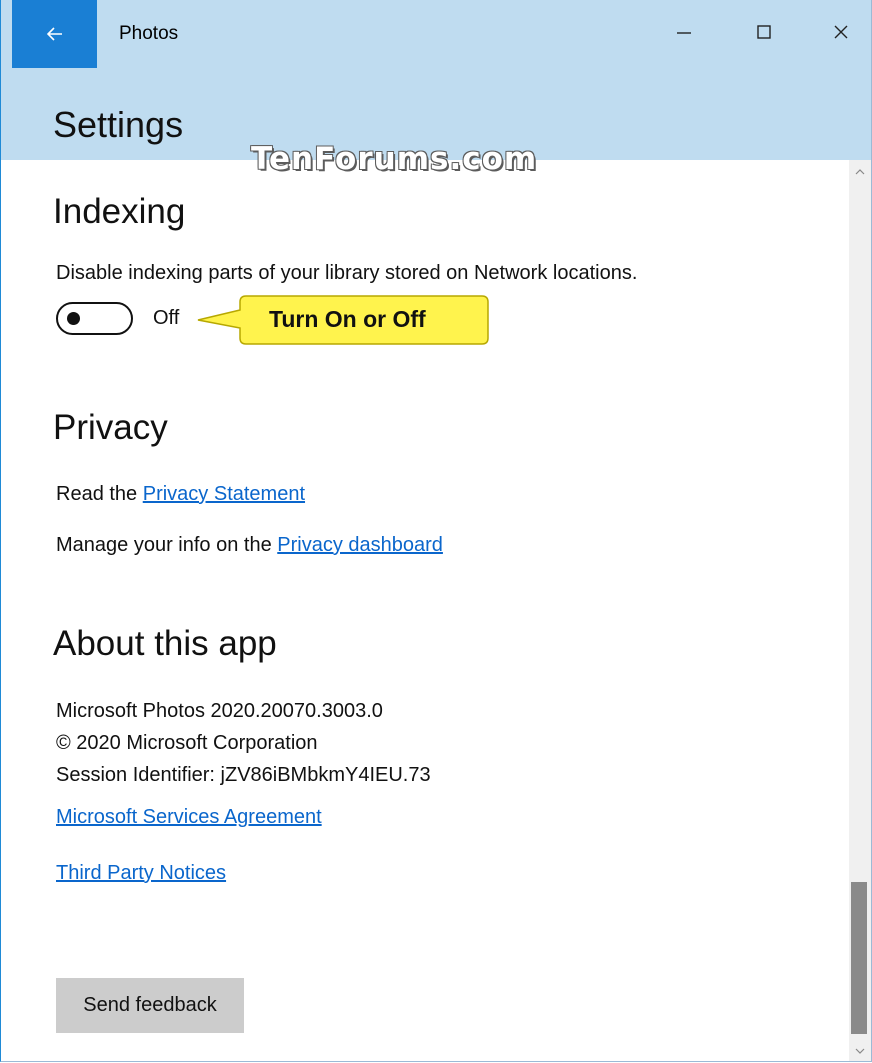  I want to click on close-icon, so click(841, 34).